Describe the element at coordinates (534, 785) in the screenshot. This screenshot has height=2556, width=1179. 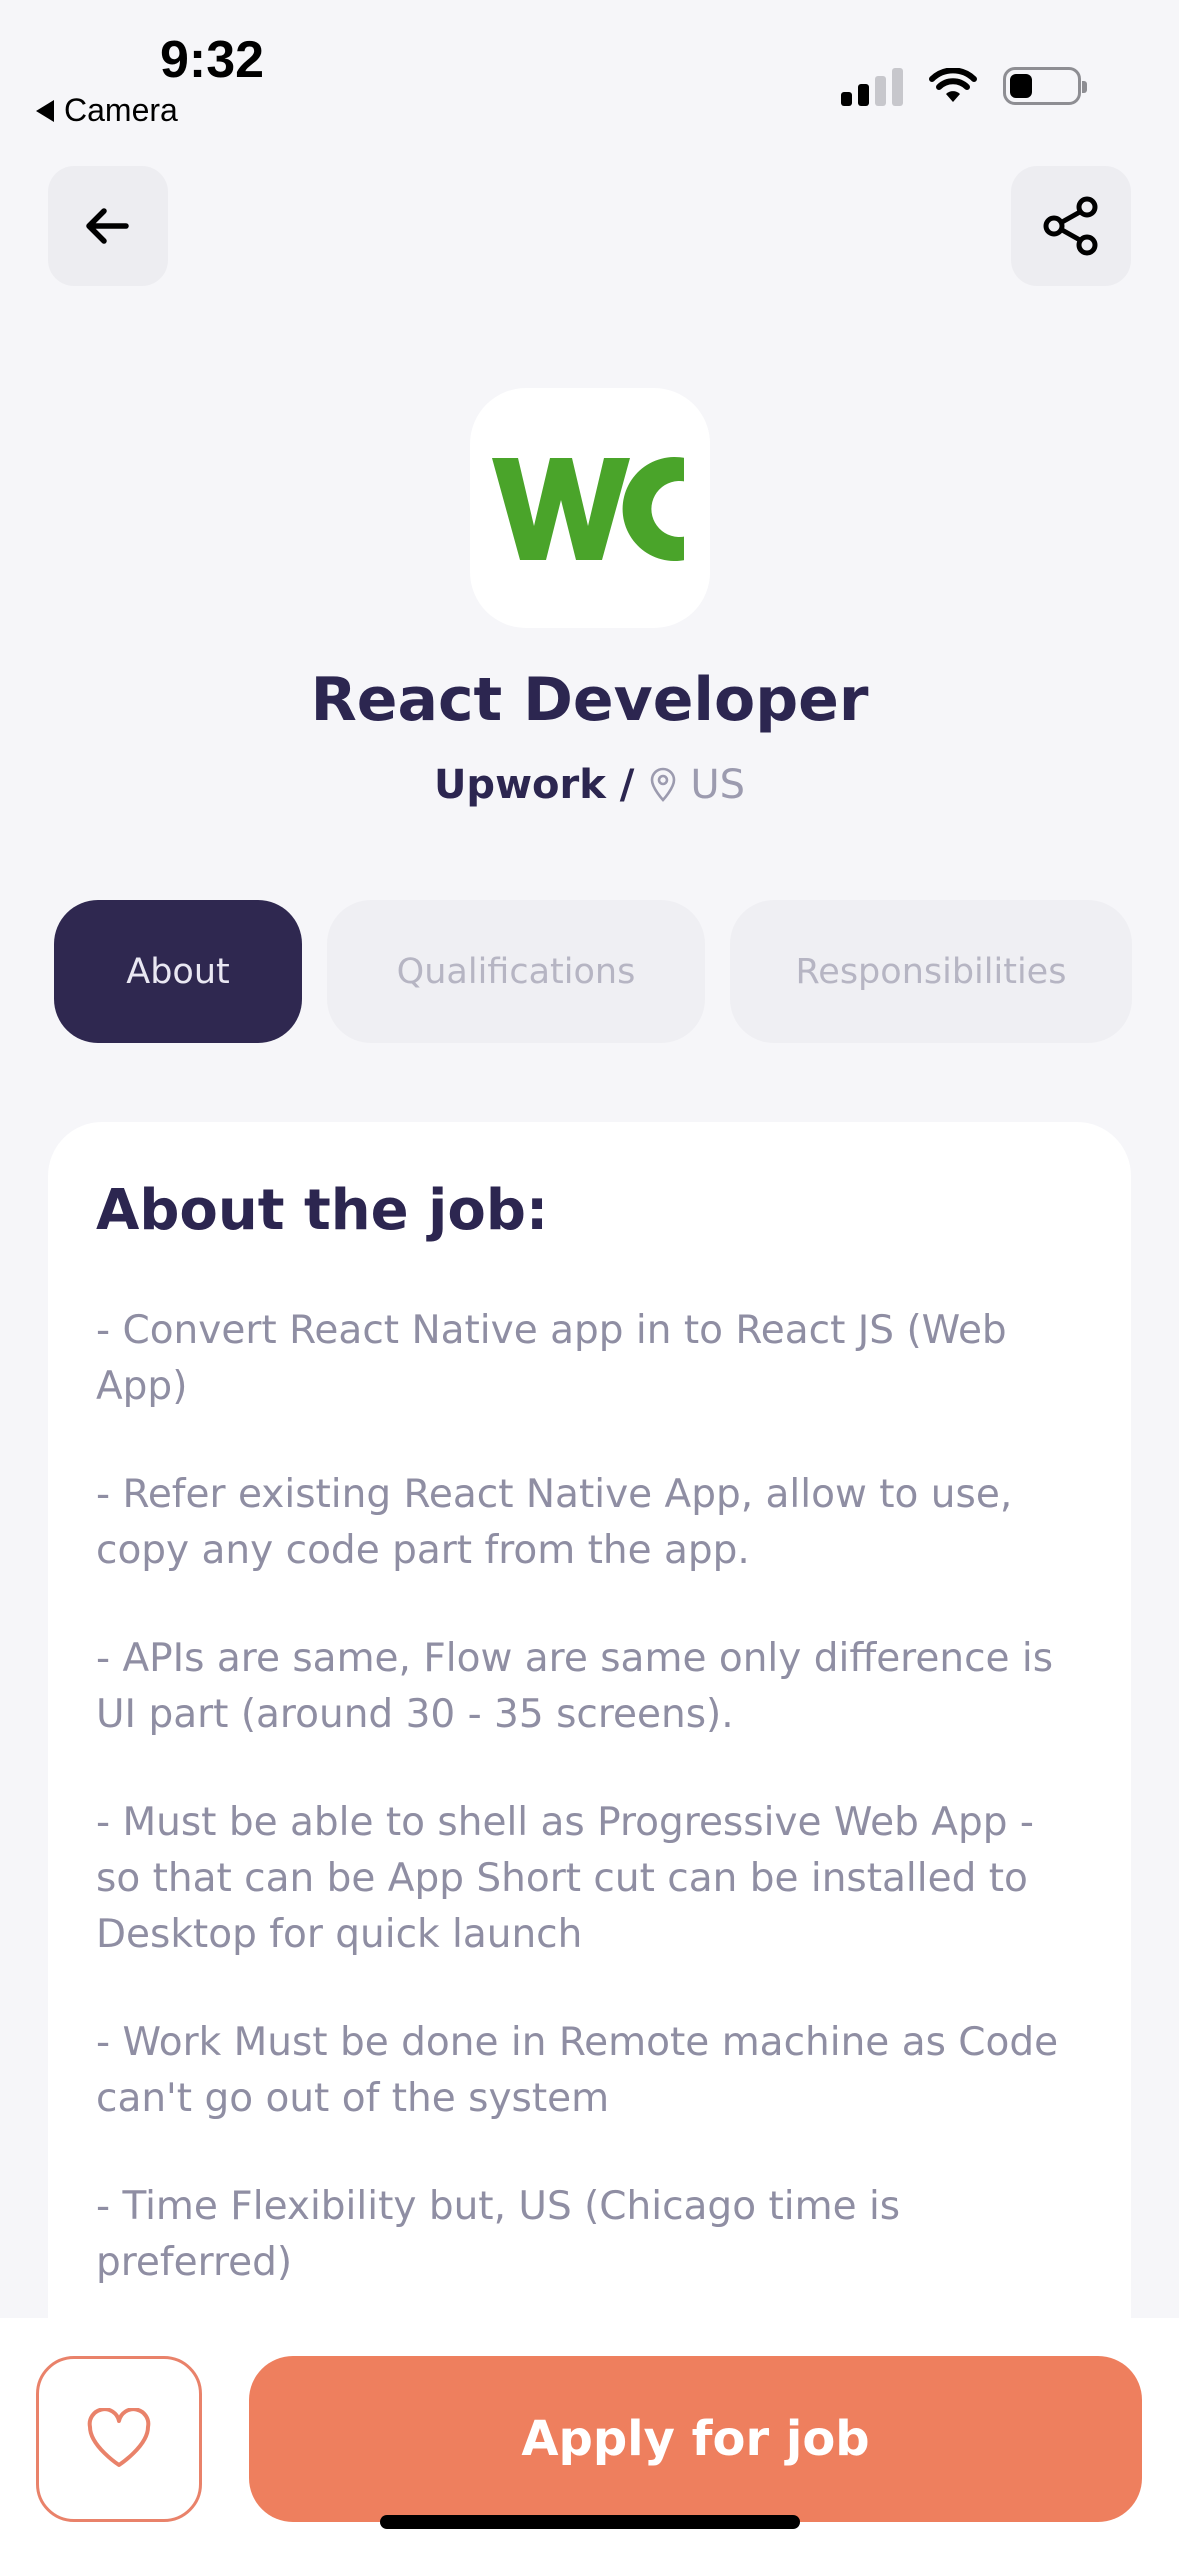
I see `company-name: Upwork /` at that location.